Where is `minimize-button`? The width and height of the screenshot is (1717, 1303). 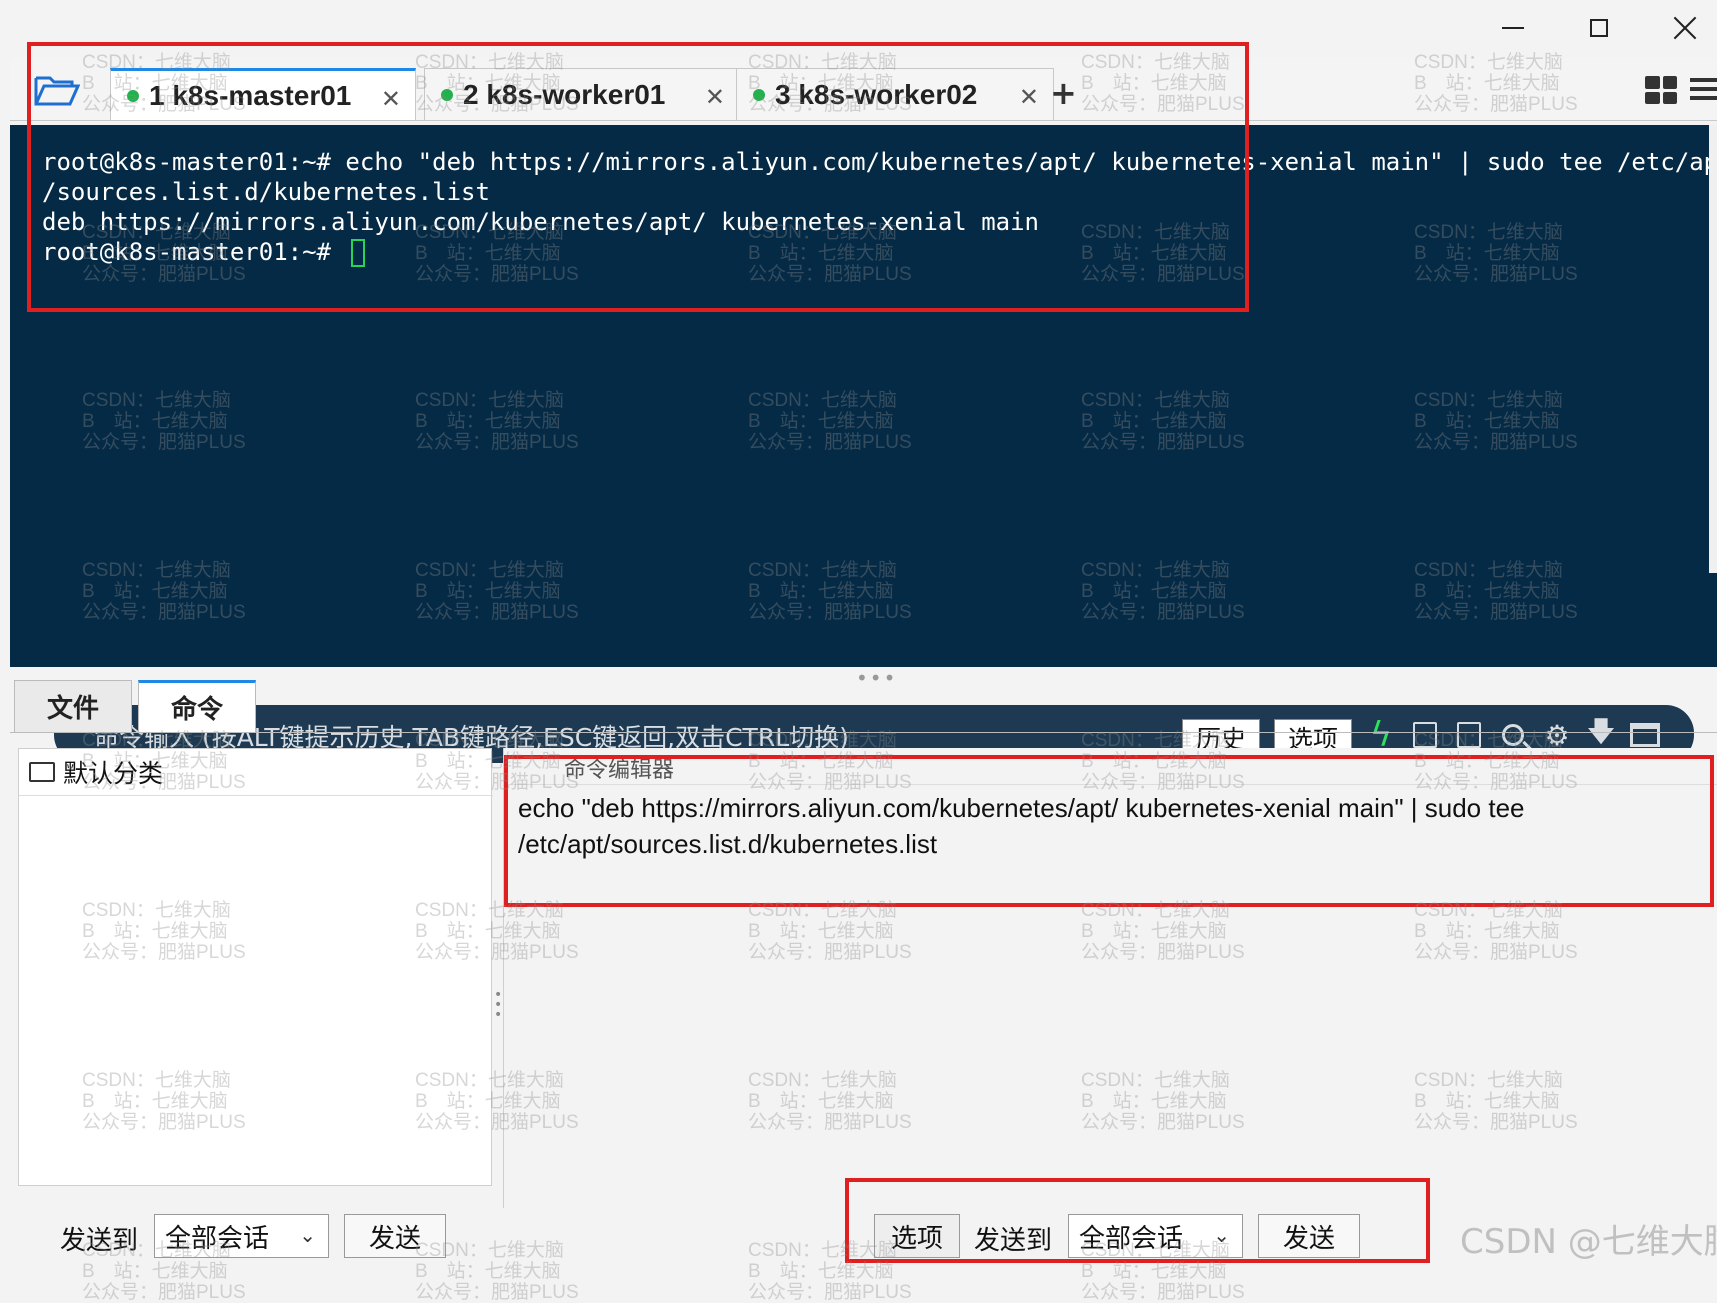 minimize-button is located at coordinates (1513, 28).